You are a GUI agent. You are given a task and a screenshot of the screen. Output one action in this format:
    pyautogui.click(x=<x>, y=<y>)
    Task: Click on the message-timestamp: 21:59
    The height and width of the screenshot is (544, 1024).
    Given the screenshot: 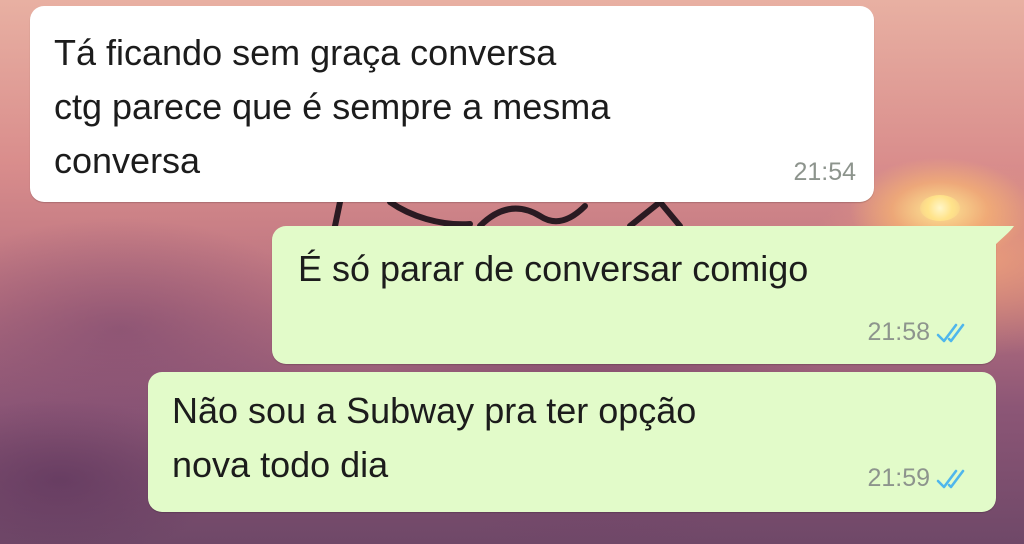 What is the action you would take?
    pyautogui.click(x=918, y=478)
    